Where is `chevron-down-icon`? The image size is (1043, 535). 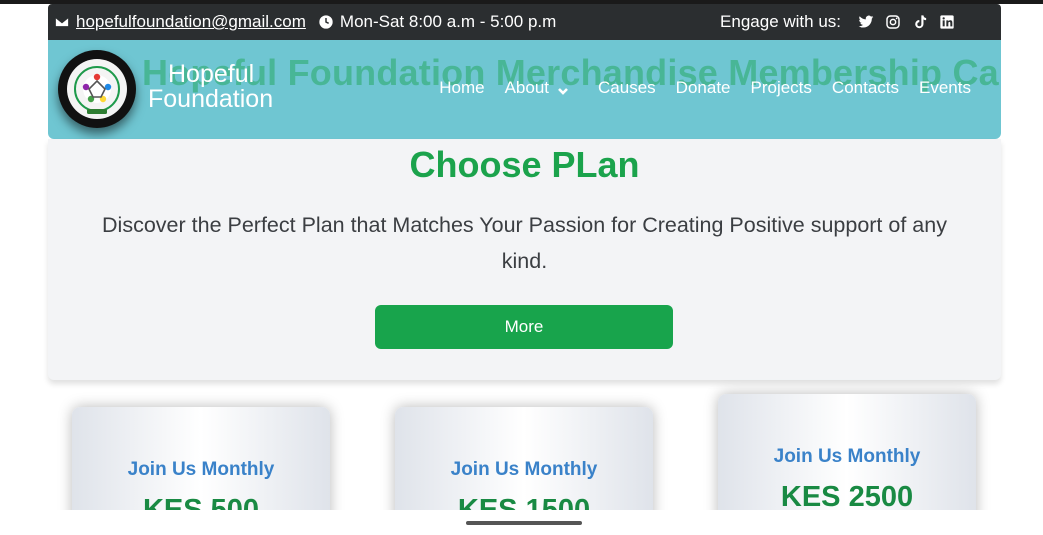 chevron-down-icon is located at coordinates (563, 88).